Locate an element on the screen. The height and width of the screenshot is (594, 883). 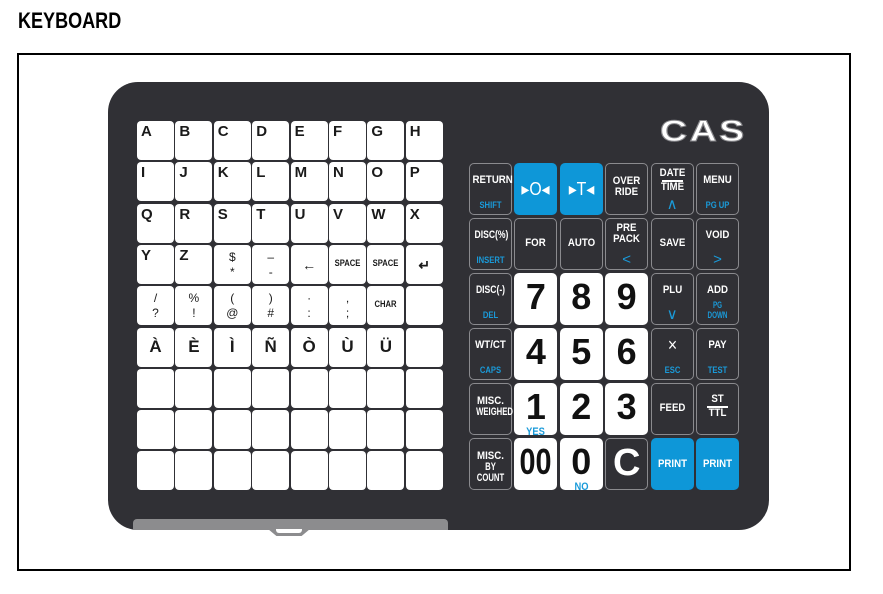
key-: Ñ is located at coordinates (271, 347).